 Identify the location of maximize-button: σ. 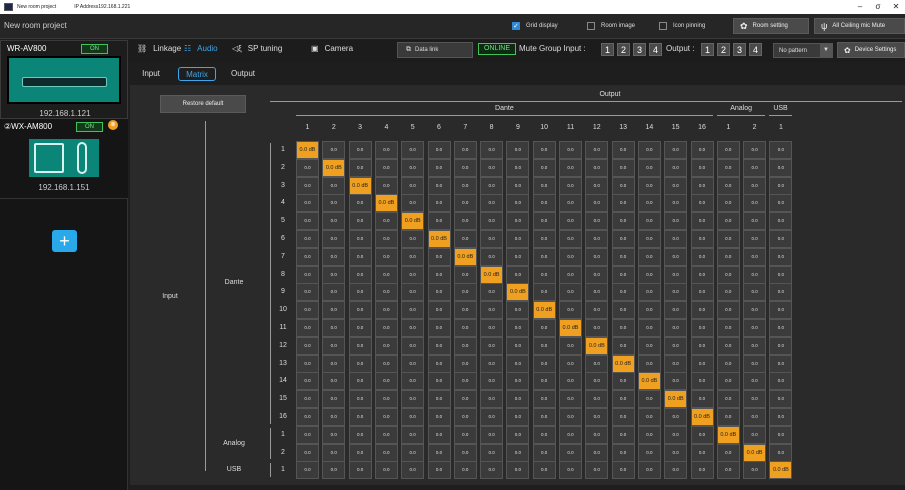
(878, 7).